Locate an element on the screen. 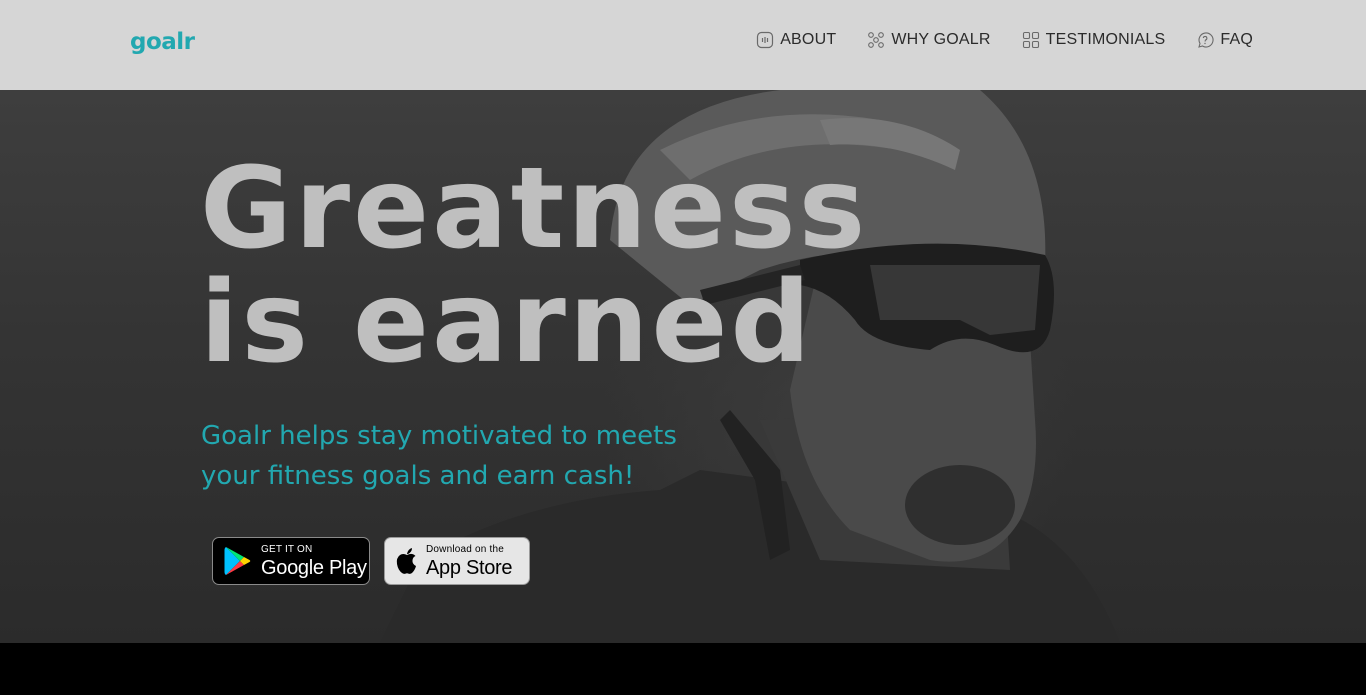 The image size is (1366, 695). nav-item-testimonials: TESTIMONIALS is located at coordinates (1094, 40).